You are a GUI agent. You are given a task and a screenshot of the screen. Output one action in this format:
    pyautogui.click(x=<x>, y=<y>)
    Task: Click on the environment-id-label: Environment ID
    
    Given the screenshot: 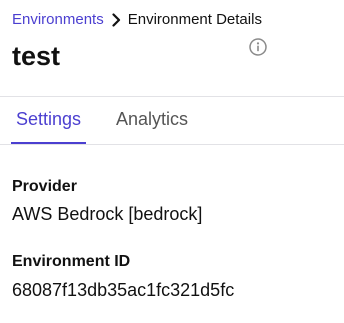 What is the action you would take?
    pyautogui.click(x=71, y=261)
    